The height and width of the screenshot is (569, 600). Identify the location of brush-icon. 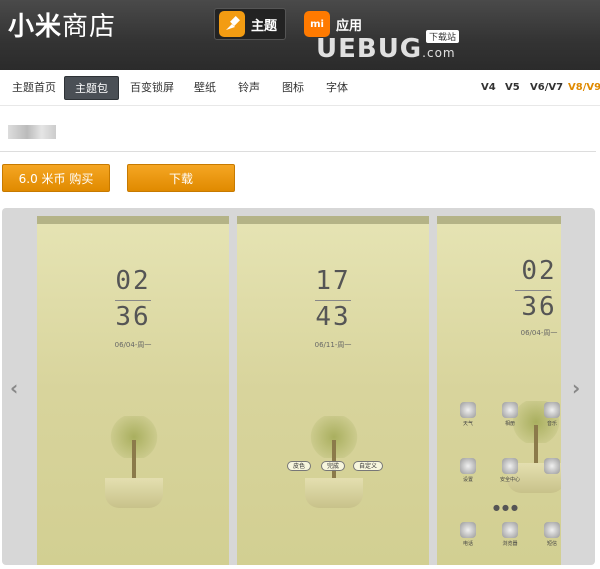
(232, 24).